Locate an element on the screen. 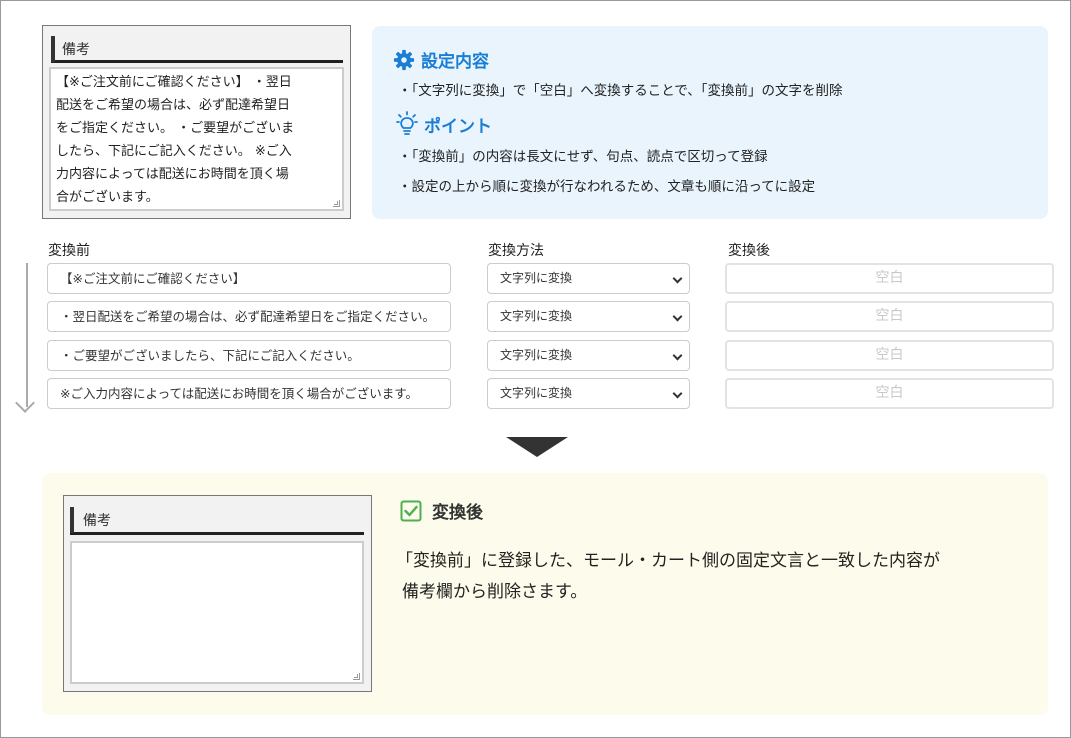  memo-line: 合がございます。 is located at coordinates (107, 197).